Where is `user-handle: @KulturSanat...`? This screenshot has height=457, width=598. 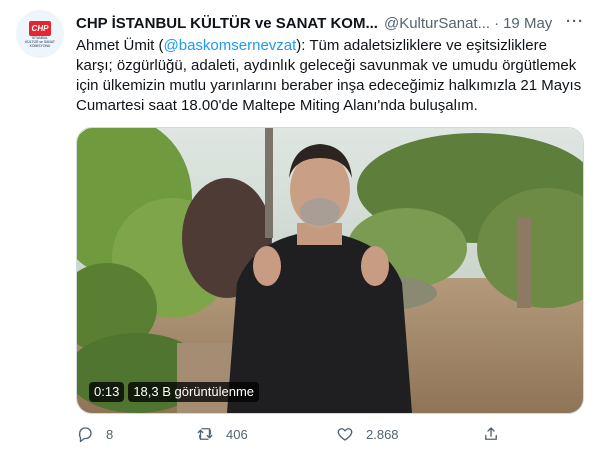 user-handle: @KulturSanat... is located at coordinates (437, 23).